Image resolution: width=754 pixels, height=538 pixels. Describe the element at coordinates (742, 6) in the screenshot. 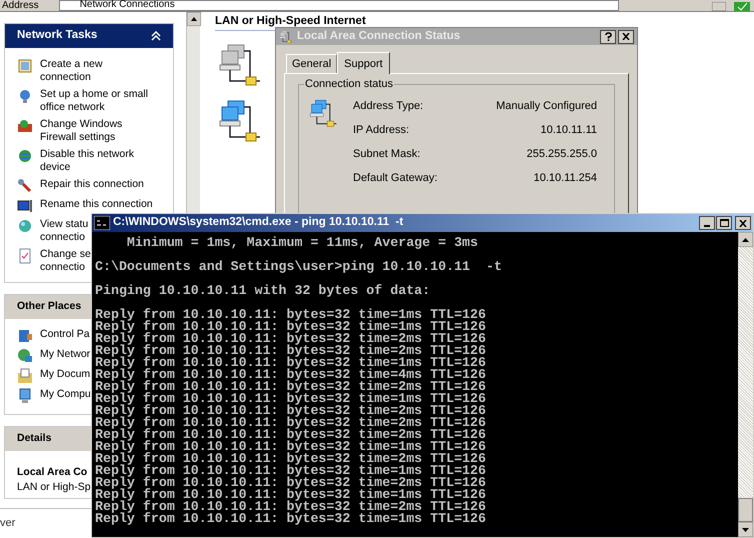

I see `go-icon` at that location.